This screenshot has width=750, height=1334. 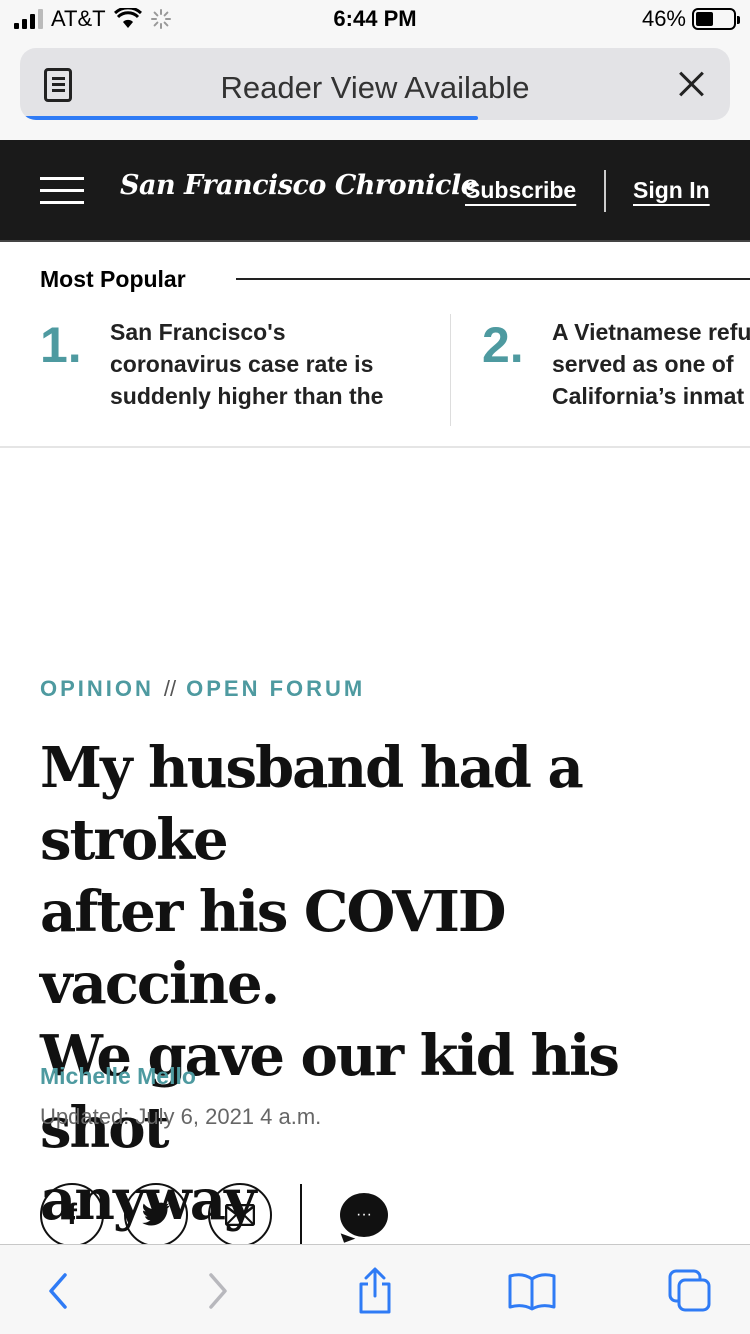 I want to click on browser-toolbar, so click(x=375, y=1289).